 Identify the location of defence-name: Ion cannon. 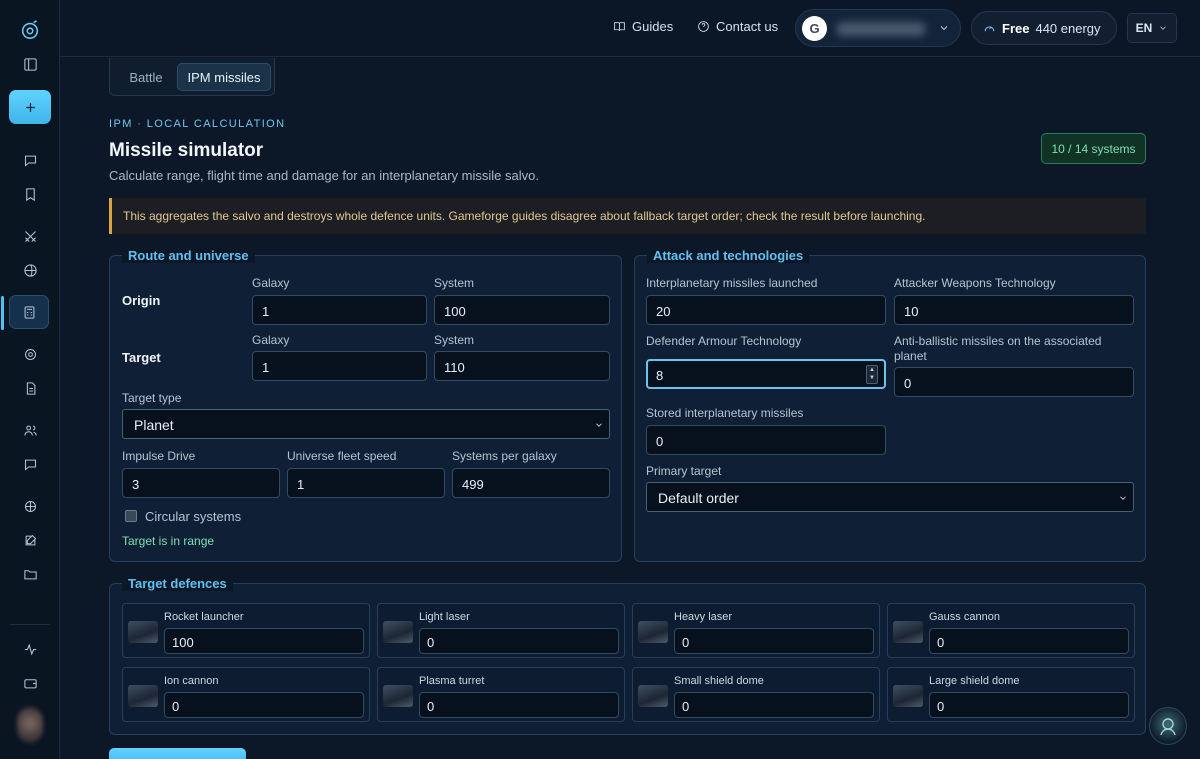
(191, 681).